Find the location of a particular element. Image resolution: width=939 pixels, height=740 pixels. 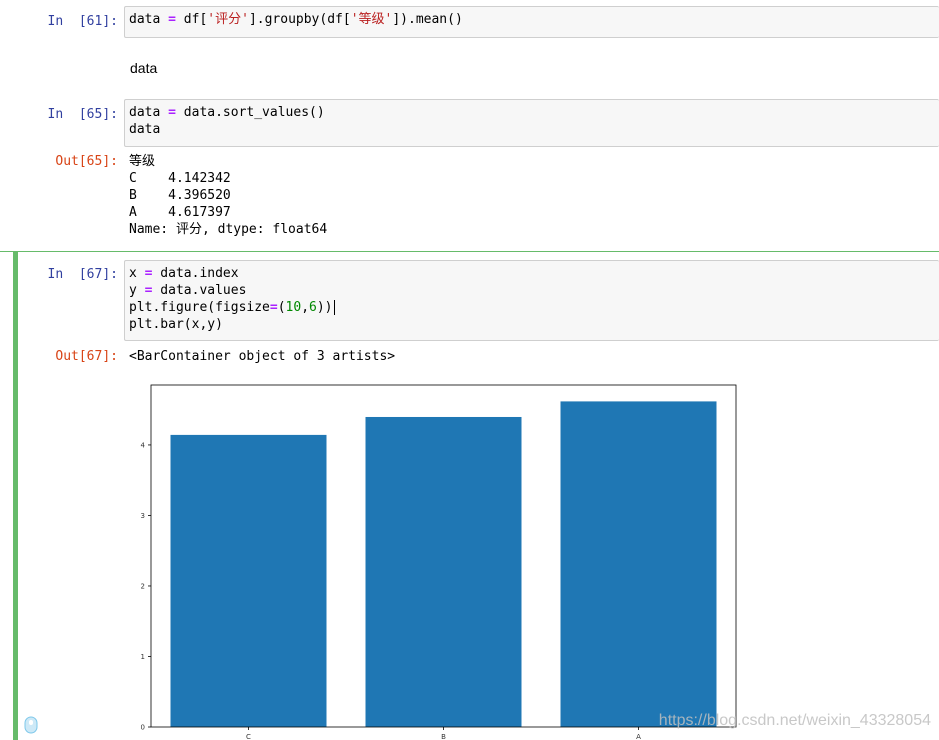

code-line: data is located at coordinates (145, 129).